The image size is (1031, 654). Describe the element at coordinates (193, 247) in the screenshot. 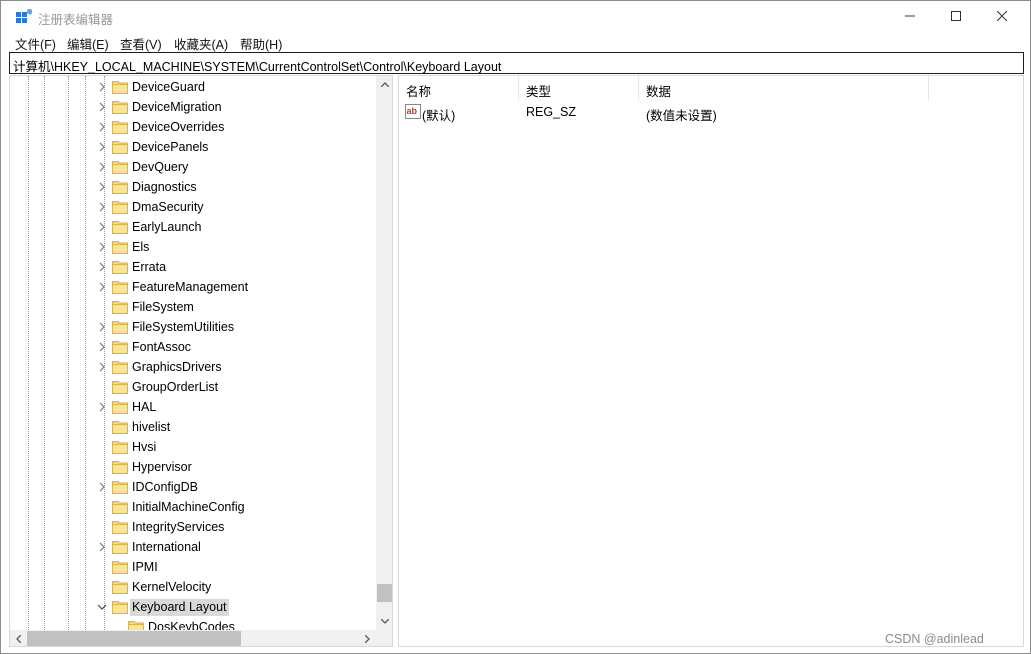

I see `tree-item: Els` at that location.